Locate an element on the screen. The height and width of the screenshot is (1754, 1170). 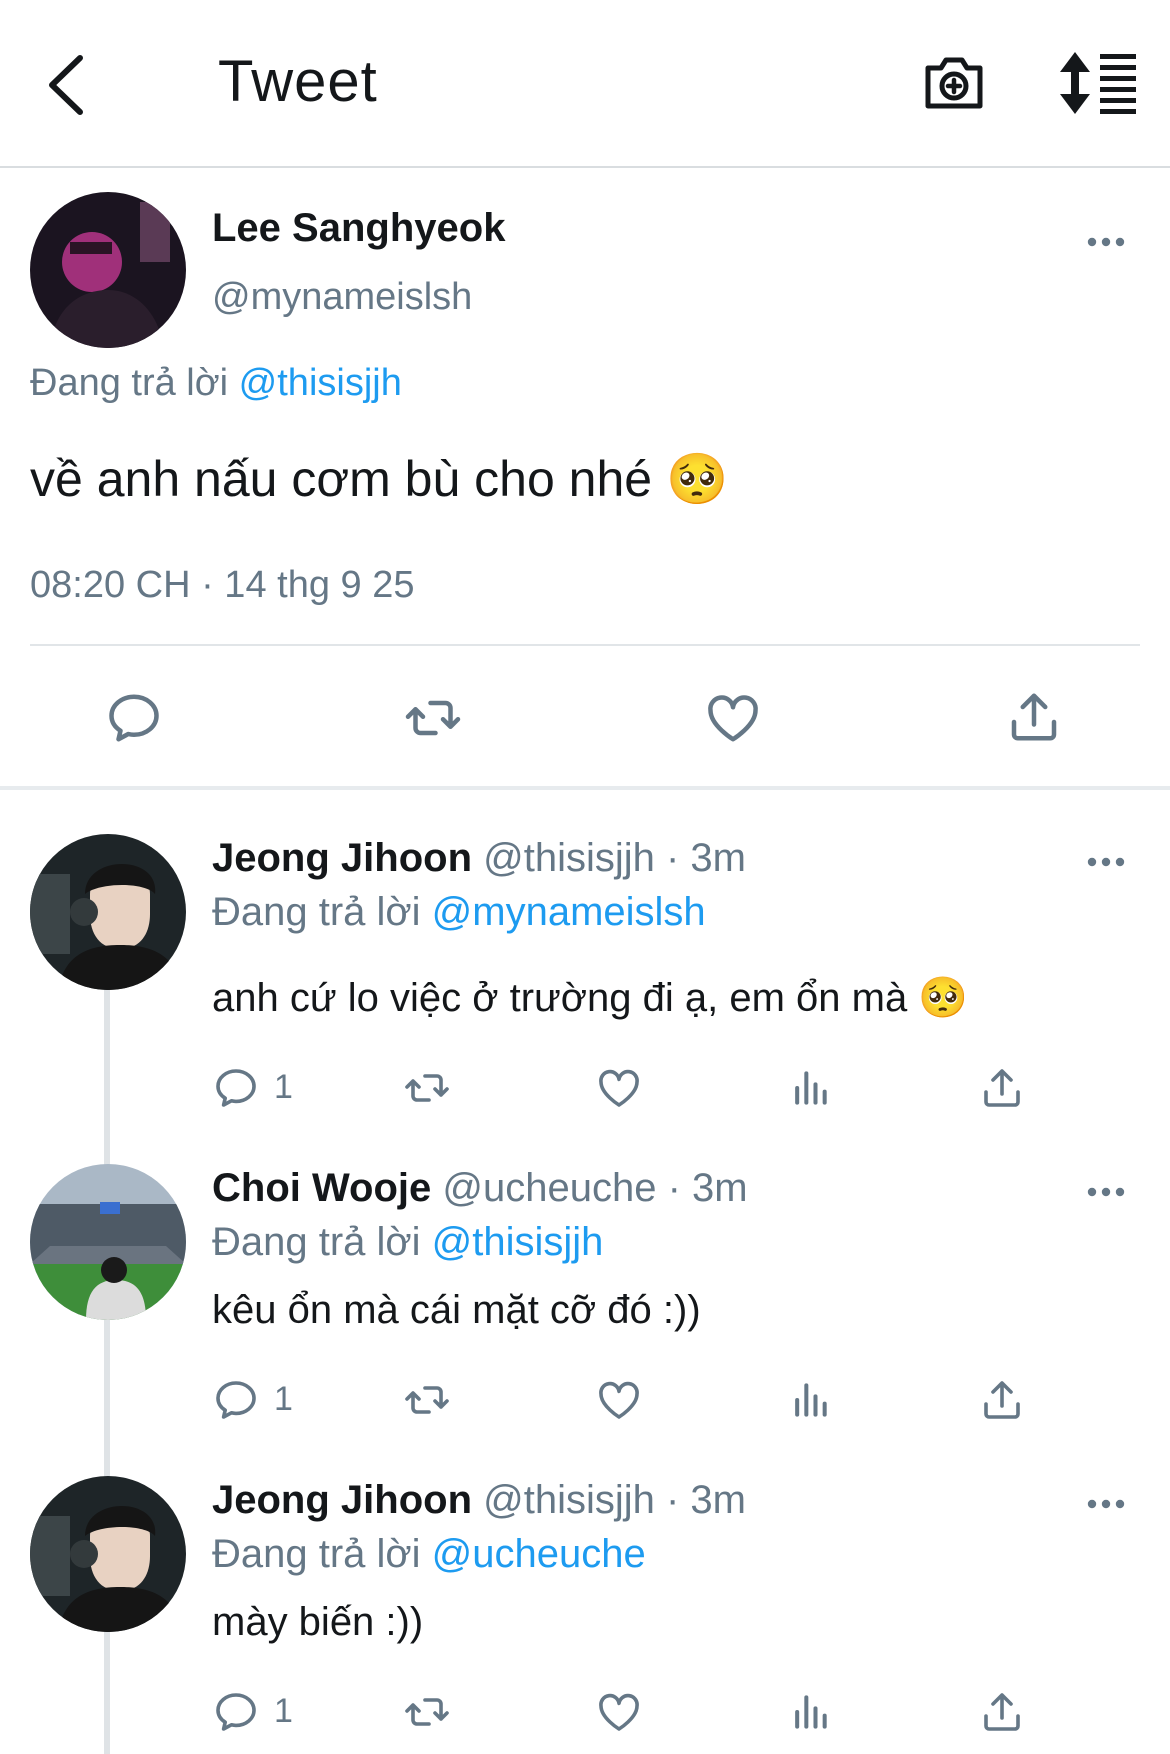
reply-to-link: @mynameislsh is located at coordinates (569, 912).